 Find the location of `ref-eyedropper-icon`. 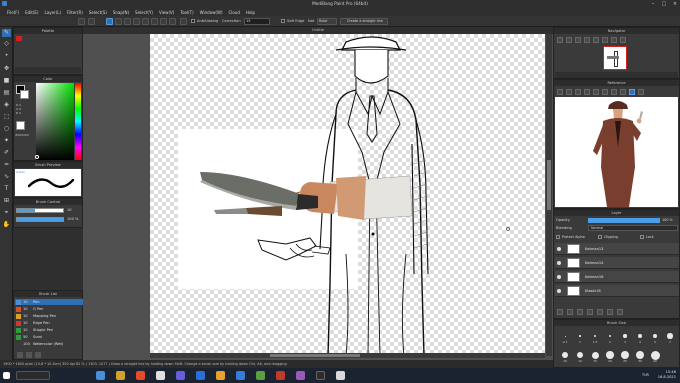

ref-eyedropper-icon is located at coordinates (623, 92).